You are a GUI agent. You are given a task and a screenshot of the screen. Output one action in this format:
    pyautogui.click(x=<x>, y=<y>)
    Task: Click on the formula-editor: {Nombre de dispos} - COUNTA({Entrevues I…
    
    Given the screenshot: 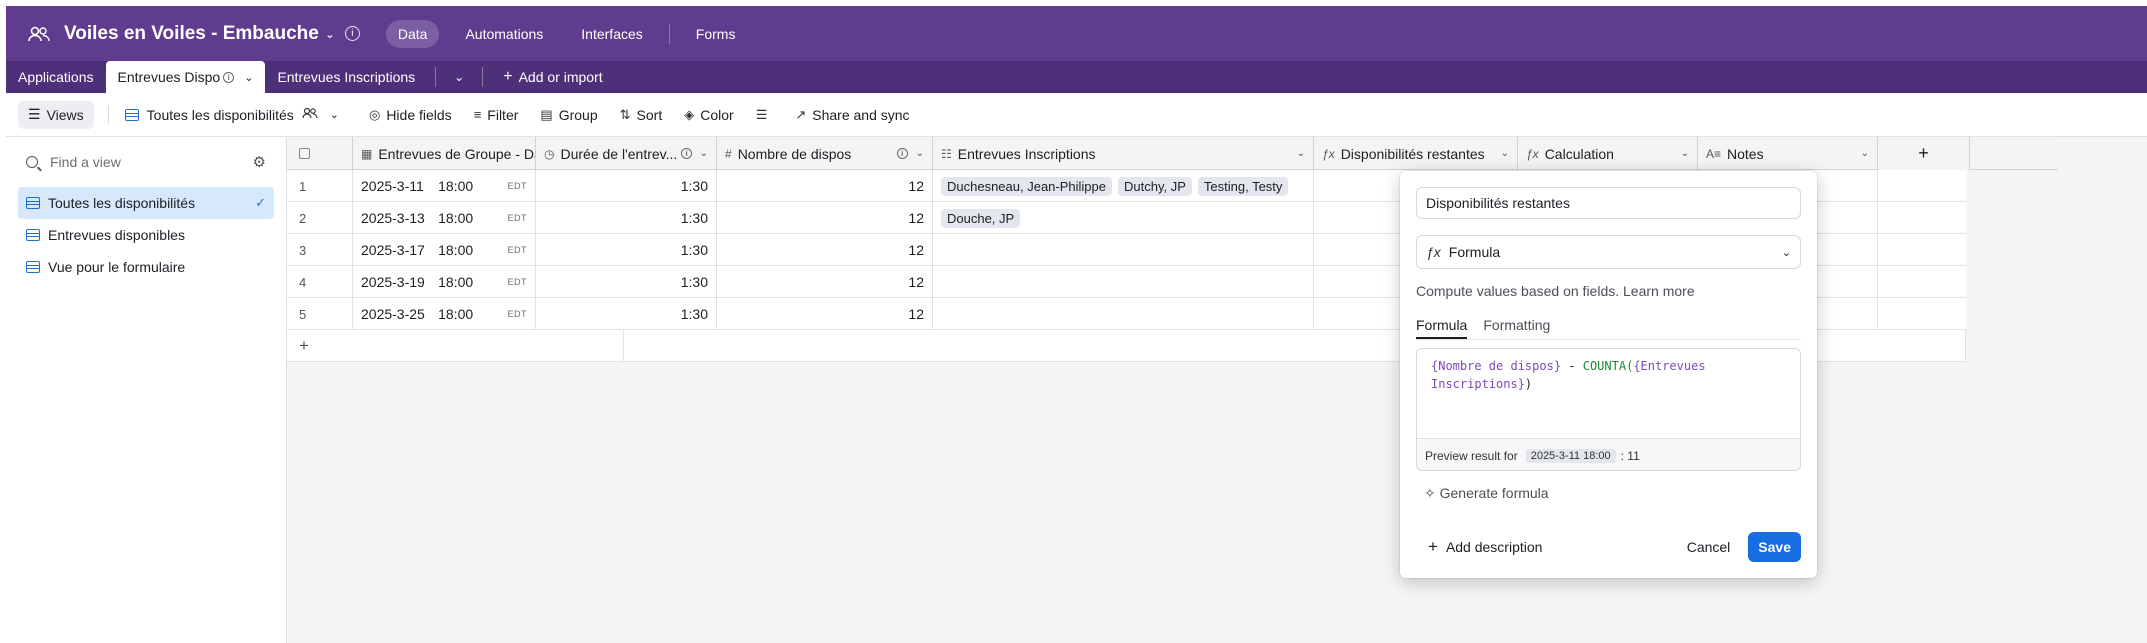 What is the action you would take?
    pyautogui.click(x=1608, y=409)
    